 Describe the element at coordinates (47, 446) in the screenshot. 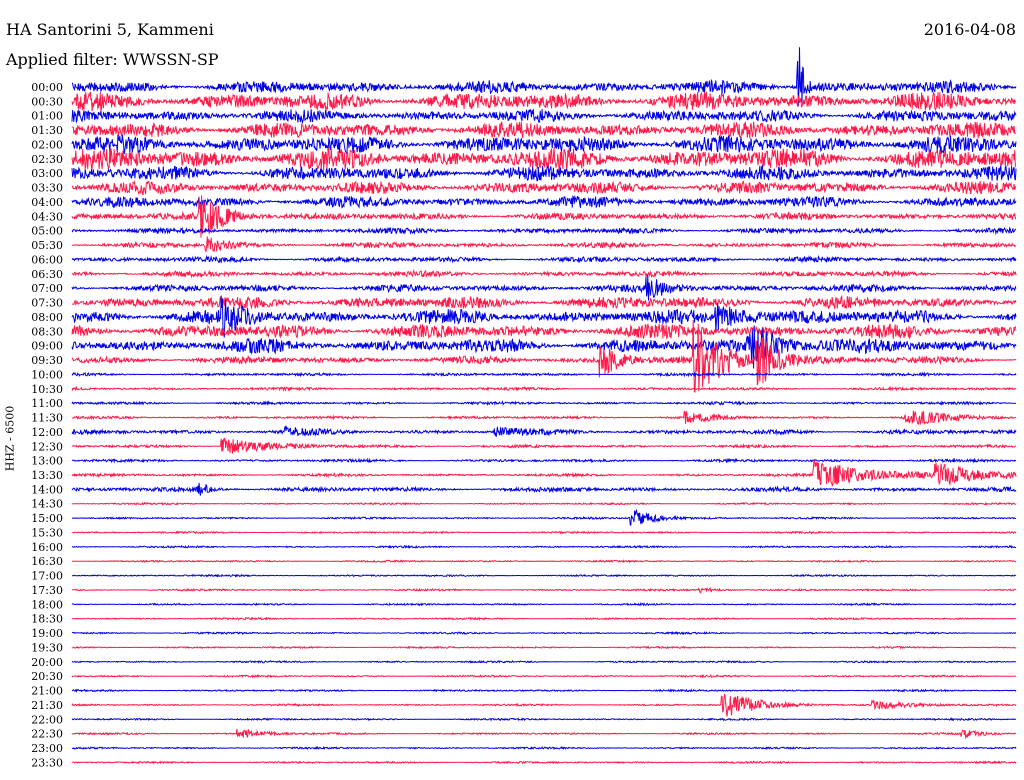

I see `time-label: 12:30` at that location.